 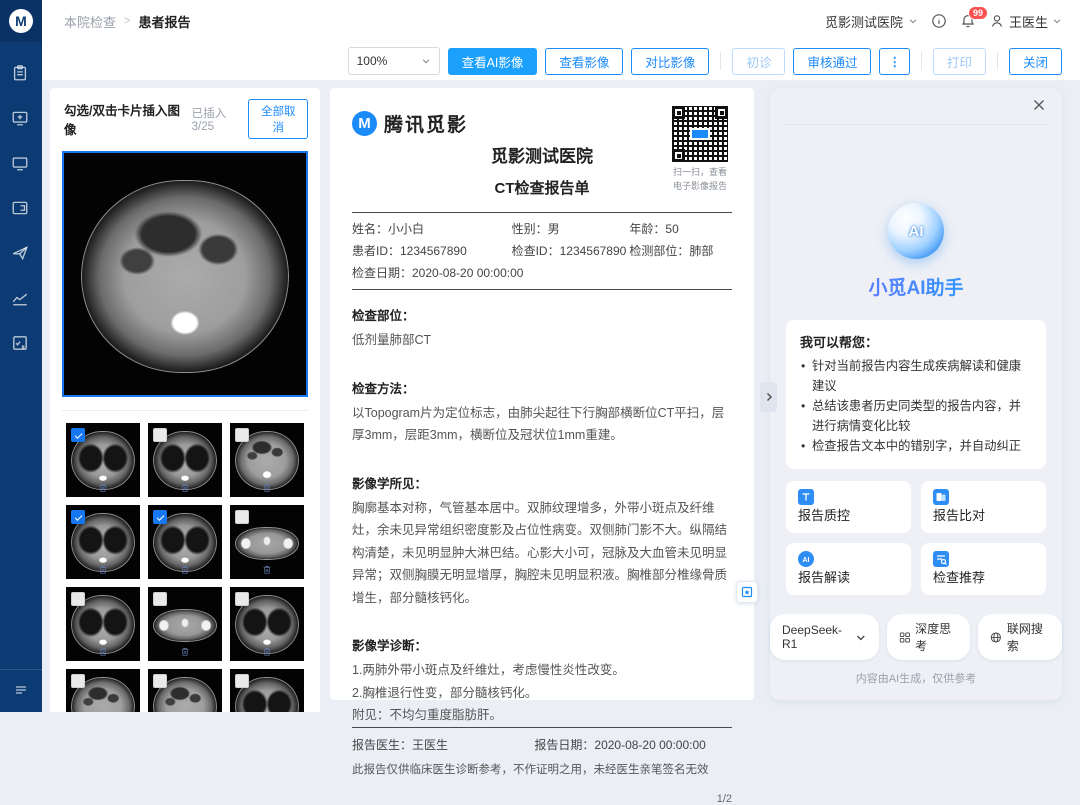 What do you see at coordinates (699, 185) in the screenshot?
I see `qr-caption-line2: 电子影像报告` at bounding box center [699, 185].